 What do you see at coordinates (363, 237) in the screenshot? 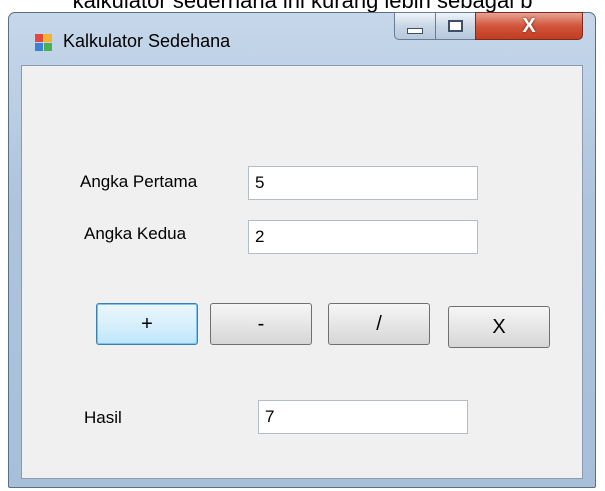
I see `second-number-input` at bounding box center [363, 237].